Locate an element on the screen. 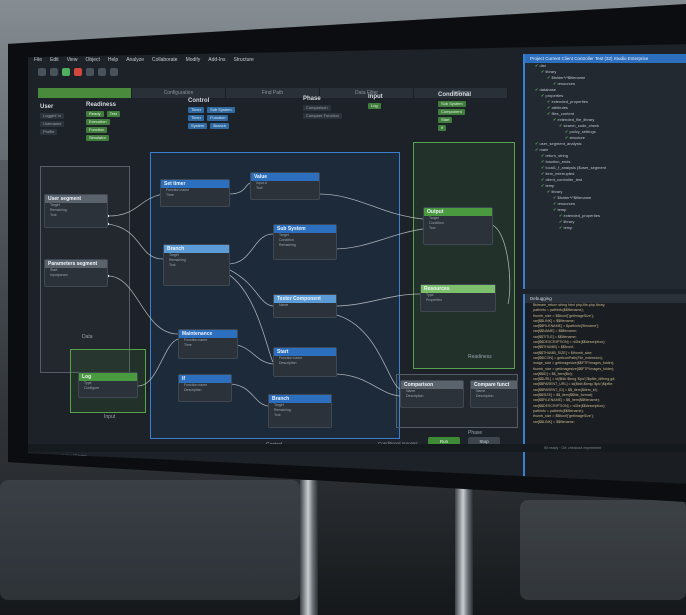  tree-item-label: search_code_check is located at coordinates (581, 125).